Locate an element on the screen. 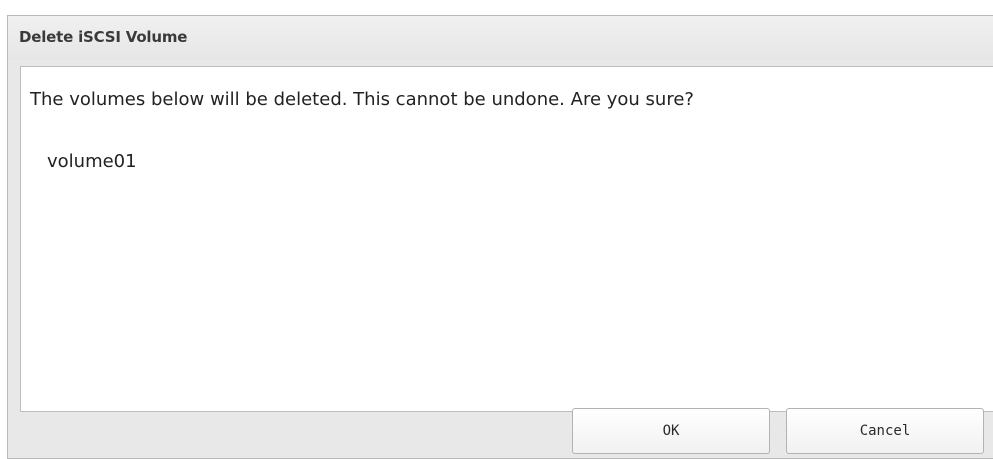 The height and width of the screenshot is (459, 993). cancel-button: Cancel is located at coordinates (885, 431).